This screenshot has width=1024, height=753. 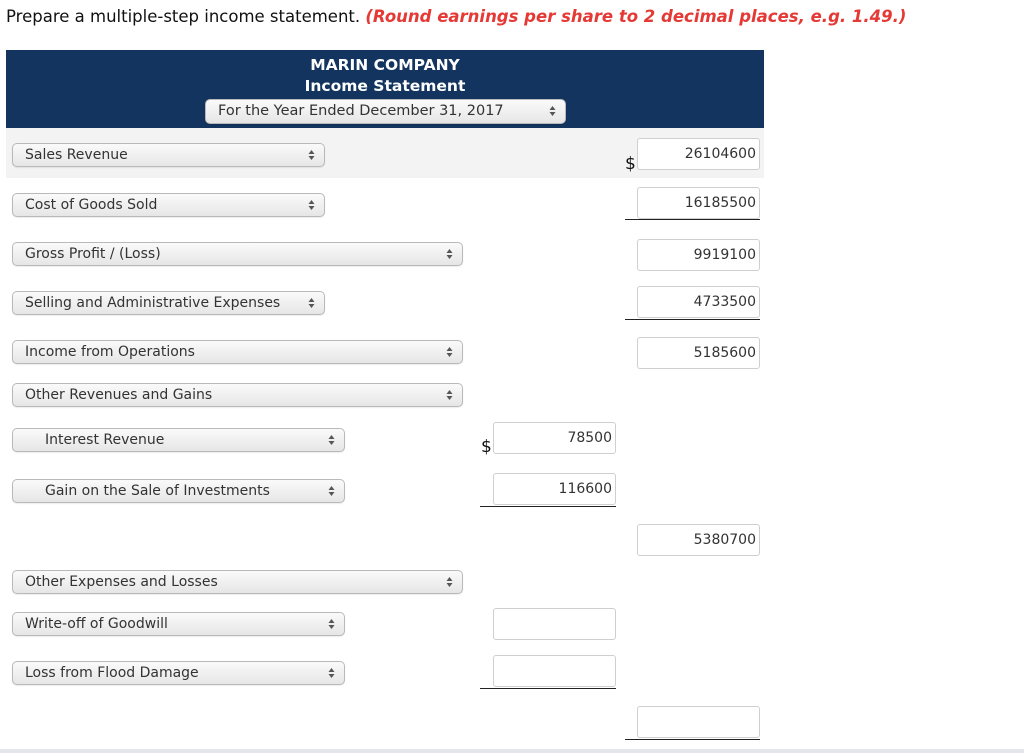 I want to click on line-item-select-selling-admin-expenses: Selling and Administrative Expenses, so click(x=168, y=303).